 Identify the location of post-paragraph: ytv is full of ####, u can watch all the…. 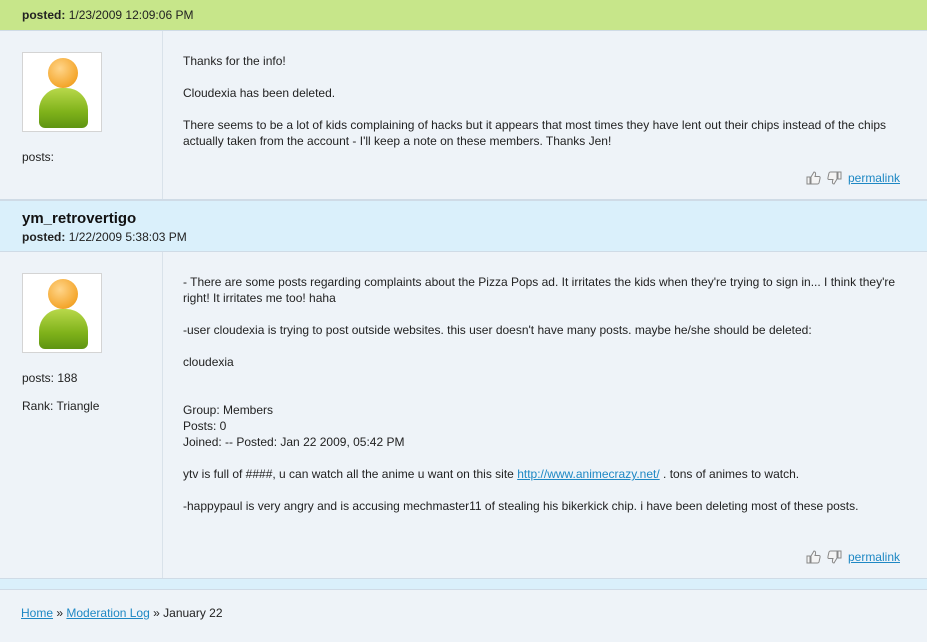
(543, 474).